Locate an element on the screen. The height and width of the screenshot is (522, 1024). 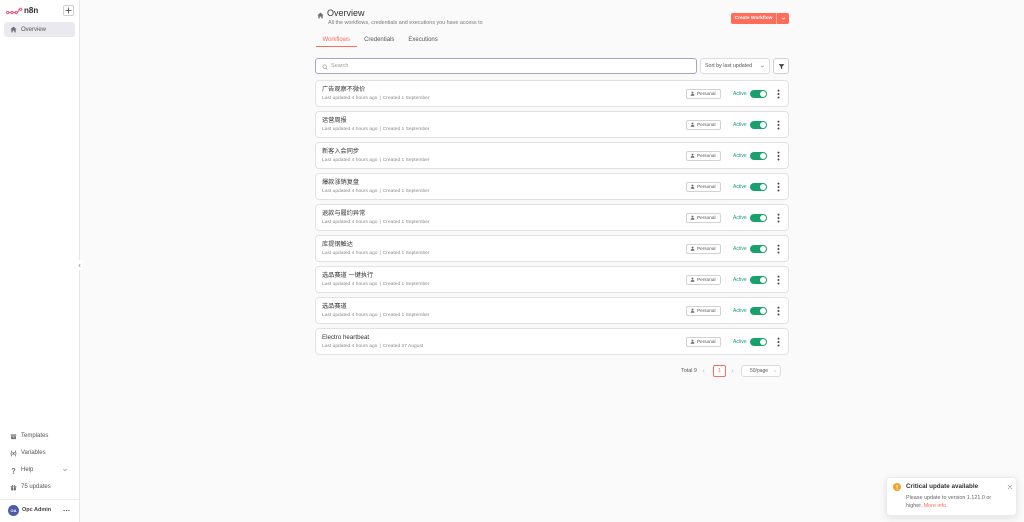
chevron-right-icon is located at coordinates (732, 371).